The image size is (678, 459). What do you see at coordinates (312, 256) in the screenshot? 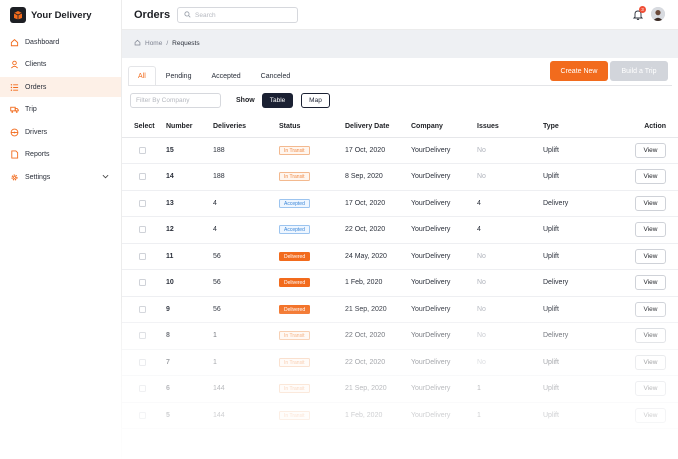
I see `status-cell: Delivered` at bounding box center [312, 256].